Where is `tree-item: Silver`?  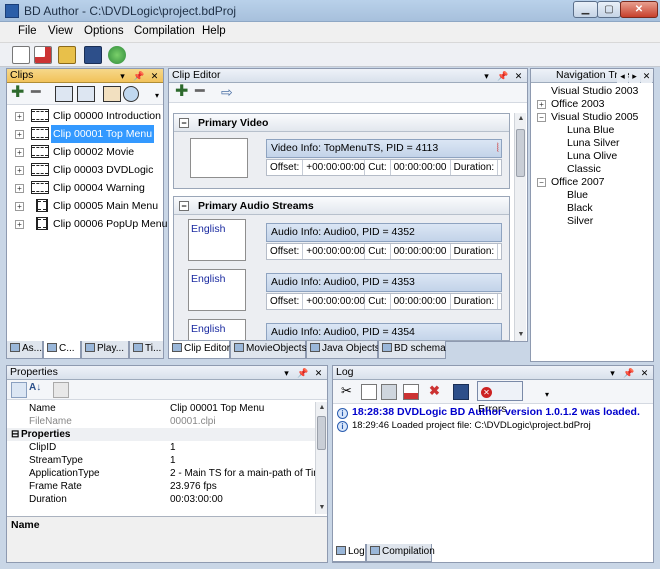 tree-item: Silver is located at coordinates (580, 221).